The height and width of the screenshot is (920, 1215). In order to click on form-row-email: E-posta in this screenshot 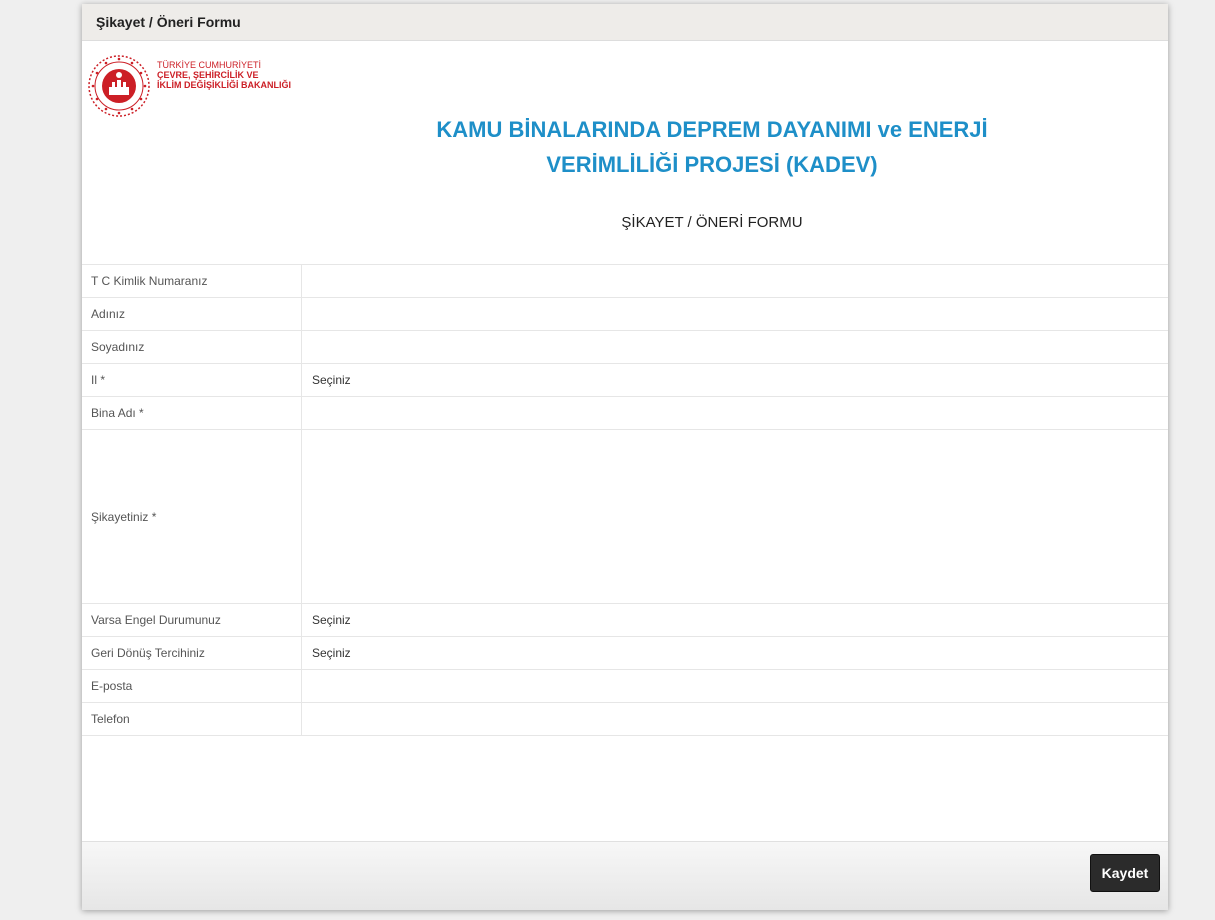, I will do `click(625, 686)`.